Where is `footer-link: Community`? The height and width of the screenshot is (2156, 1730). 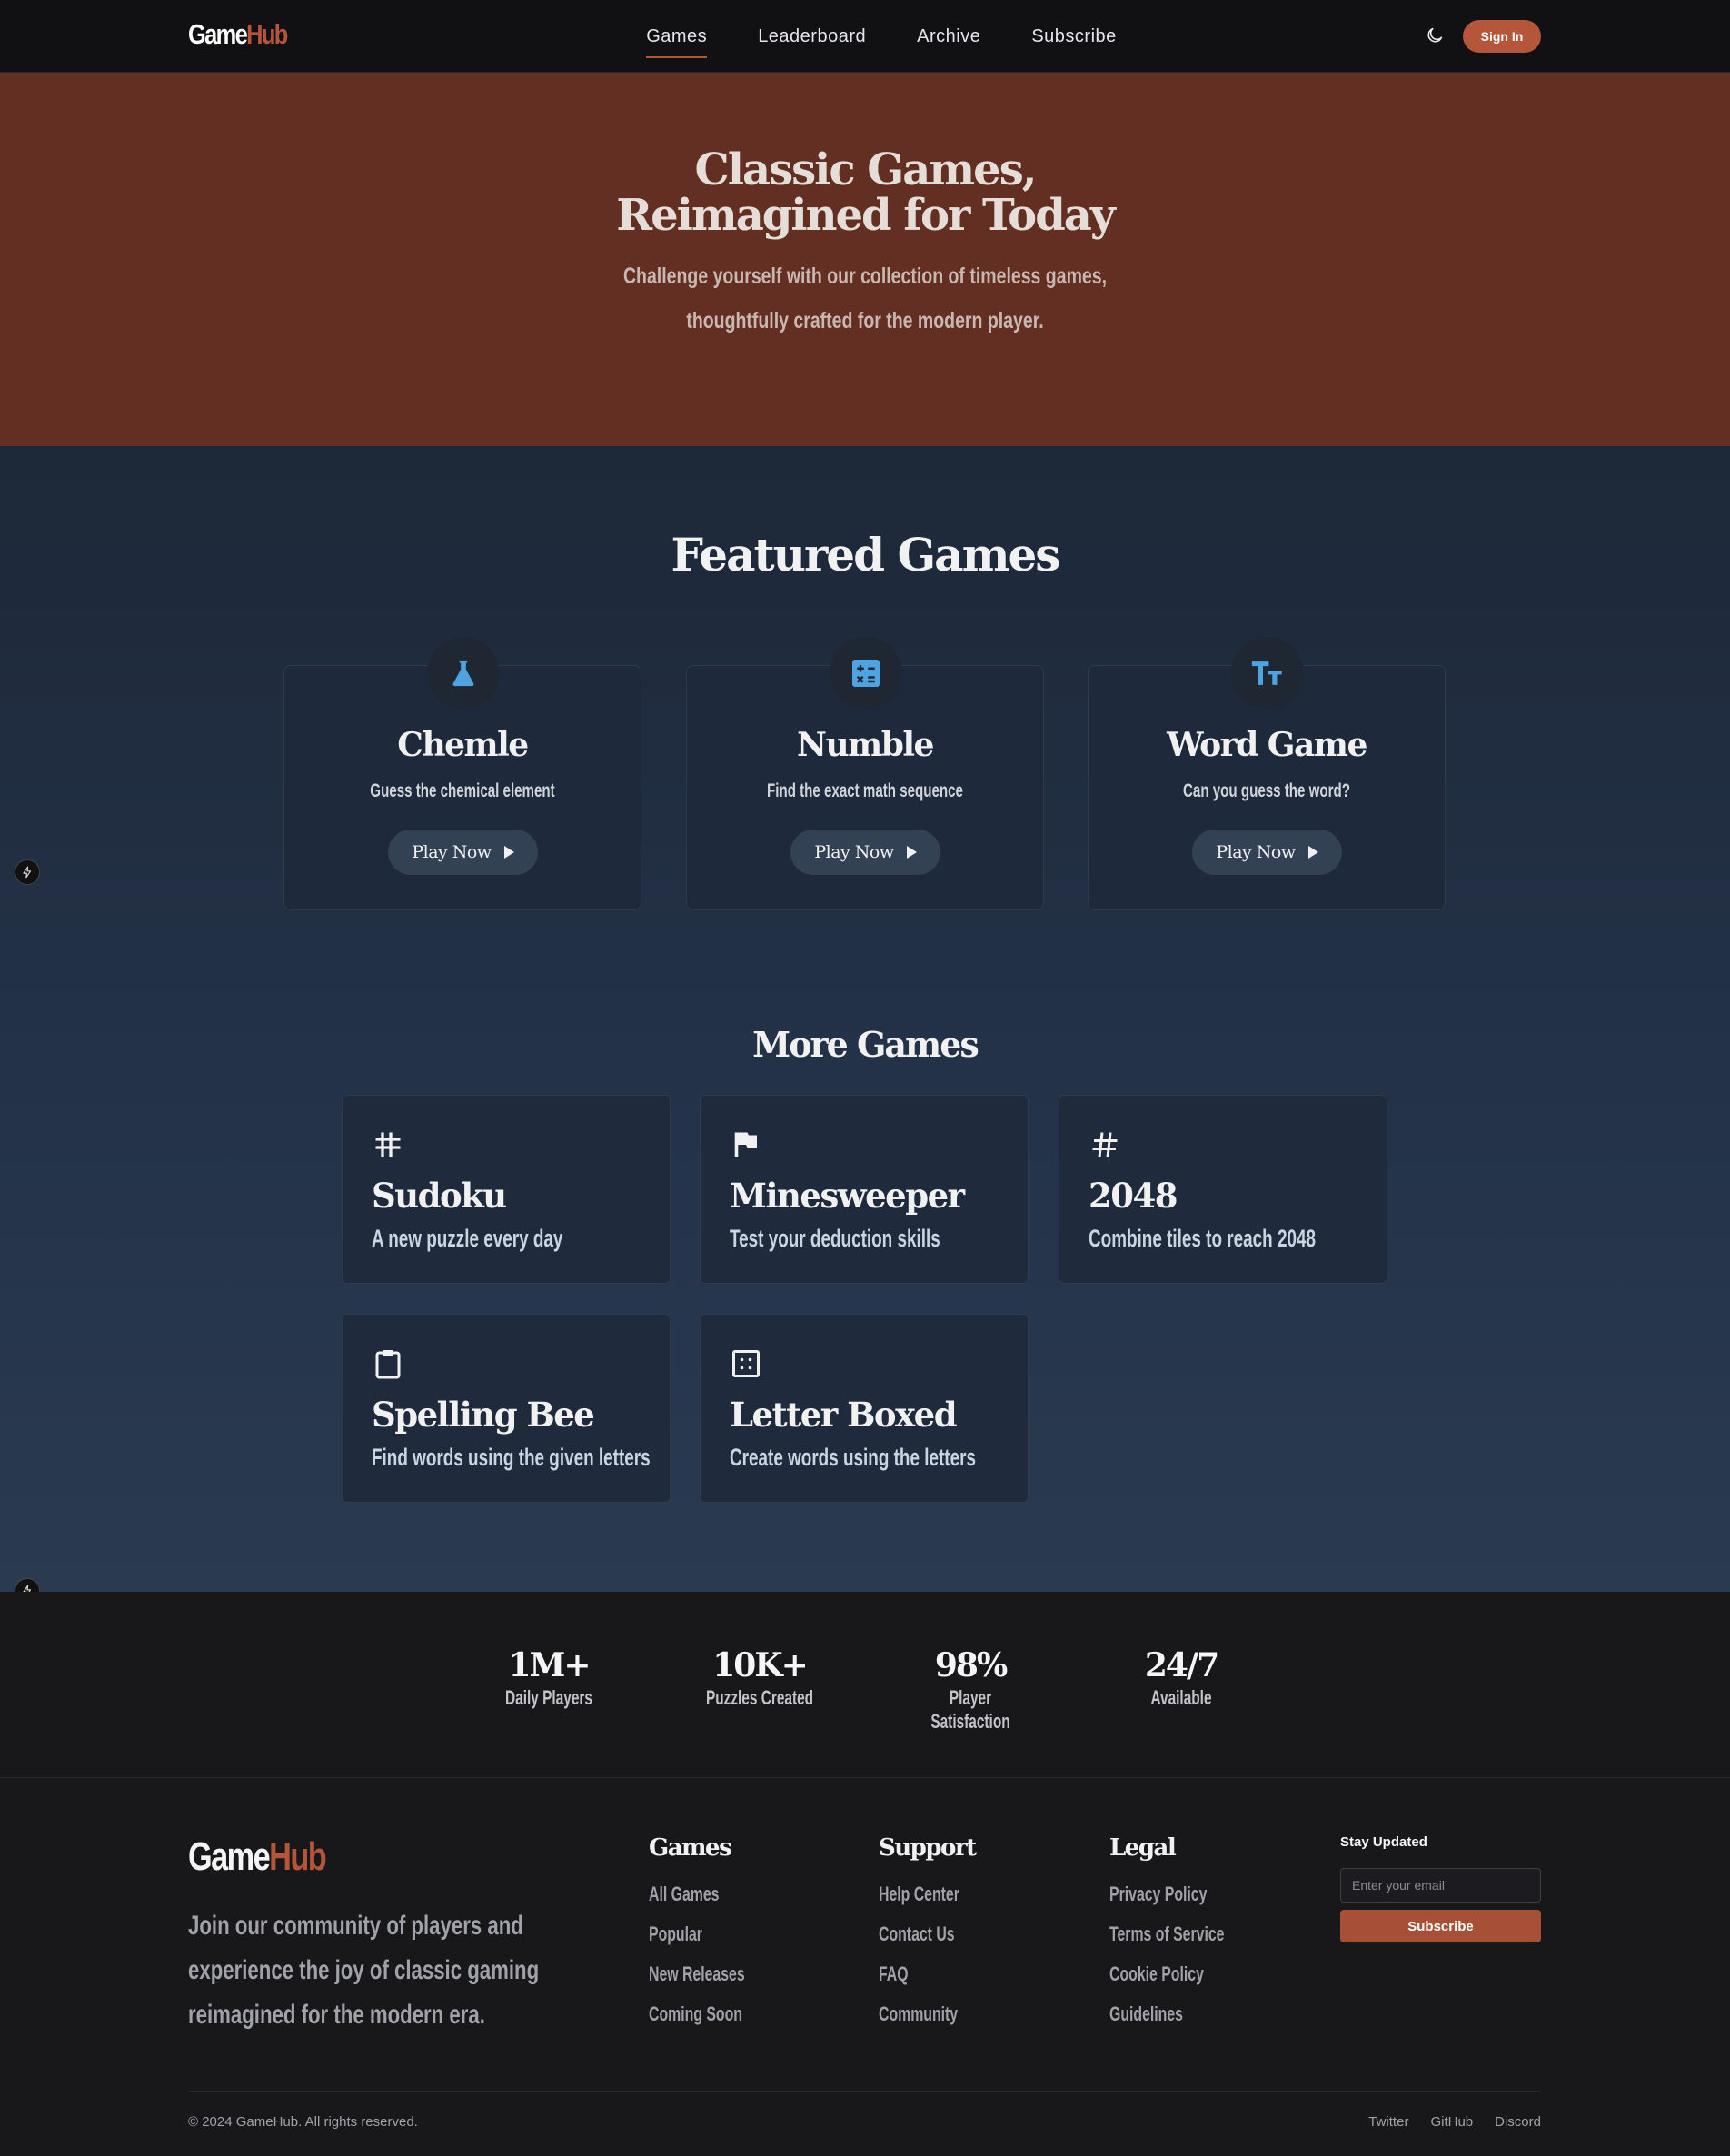
footer-link: Community is located at coordinates (919, 2014).